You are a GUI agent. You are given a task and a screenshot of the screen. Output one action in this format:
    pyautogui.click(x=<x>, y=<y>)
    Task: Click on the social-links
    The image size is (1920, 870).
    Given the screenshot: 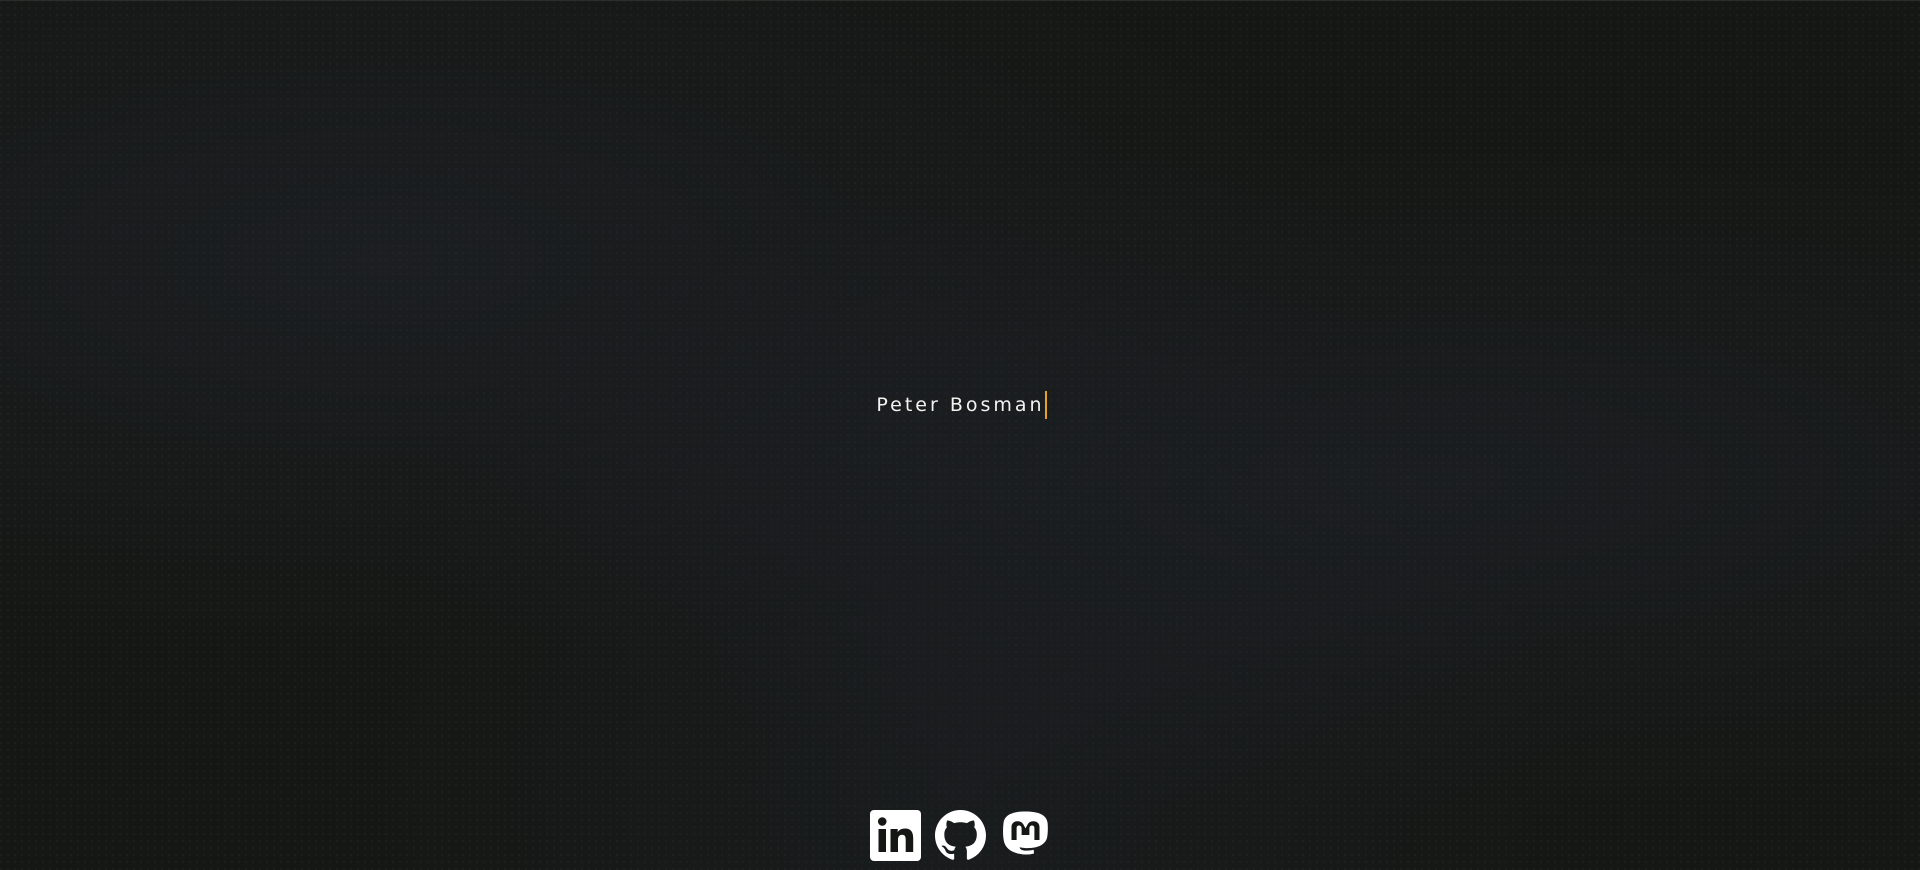 What is the action you would take?
    pyautogui.click(x=960, y=835)
    